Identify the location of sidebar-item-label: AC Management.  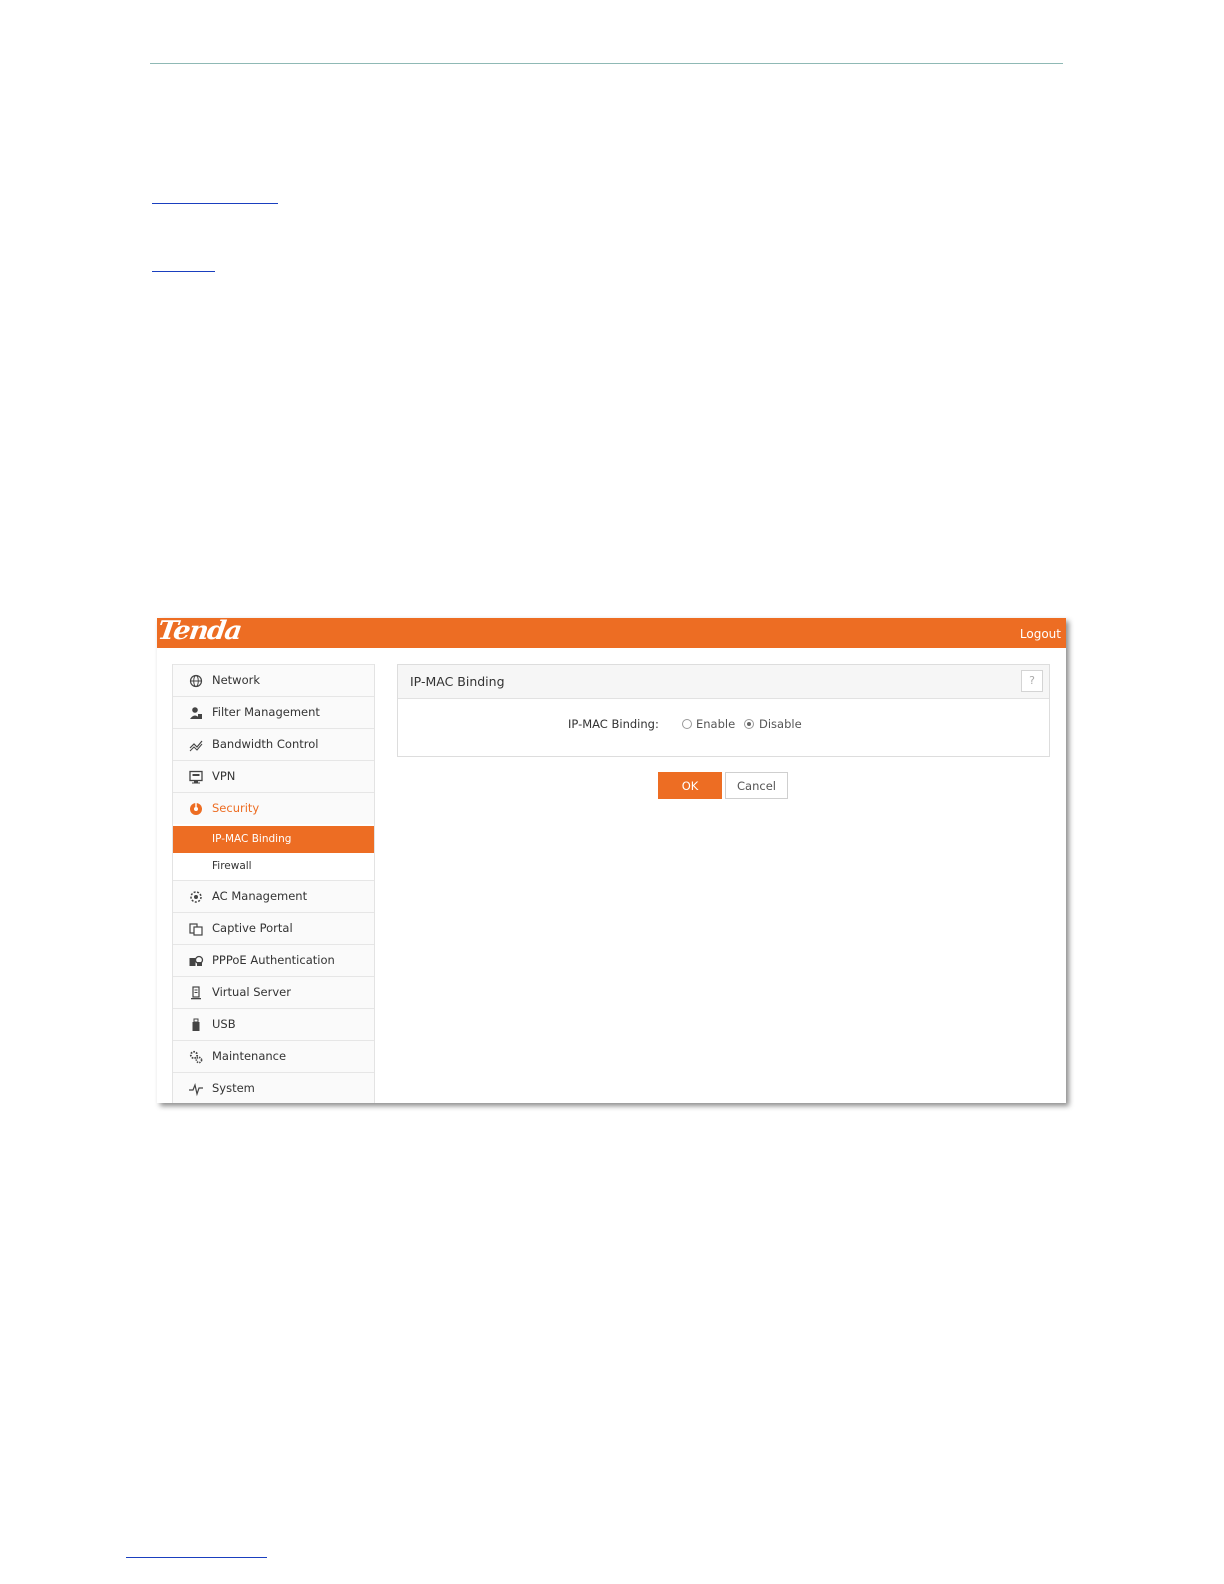
(260, 896).